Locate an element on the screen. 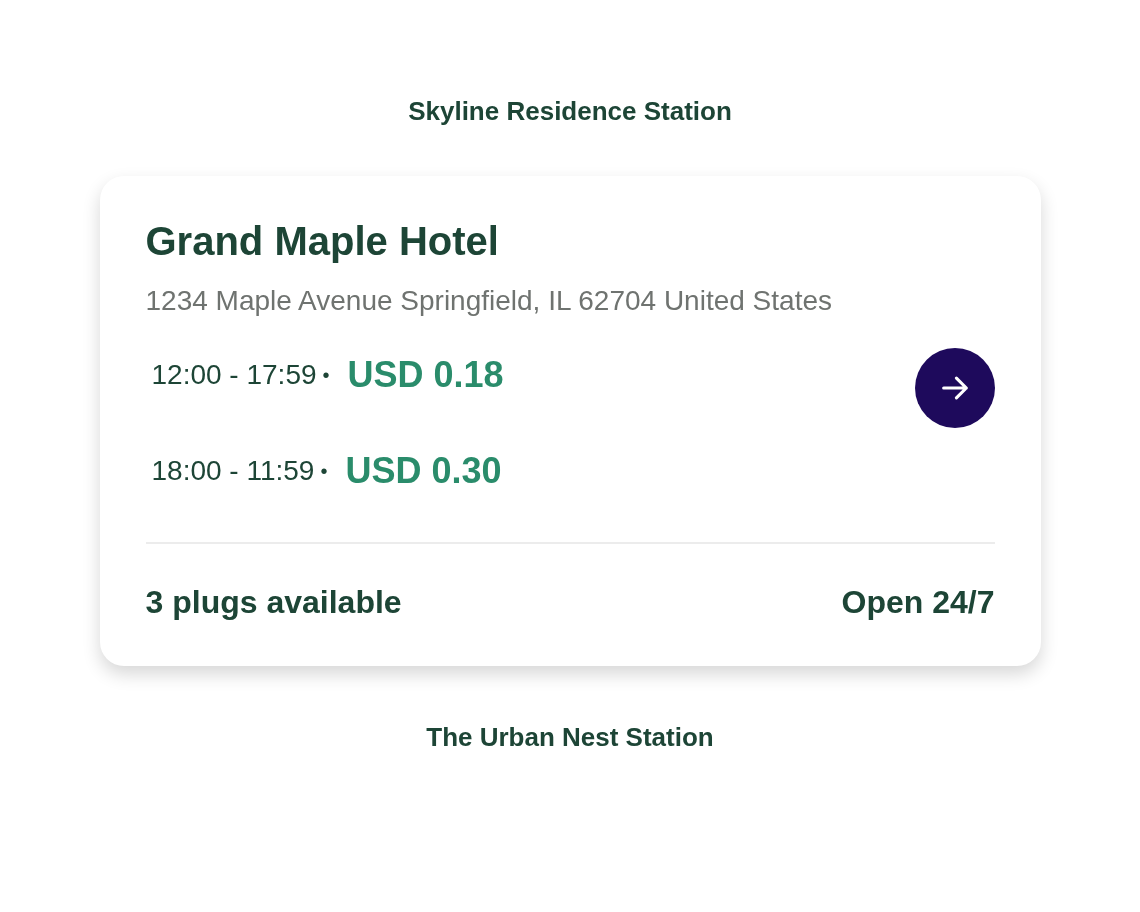 This screenshot has width=1140, height=912. hotel-address: 1234 Maple Avenue Springfield, IL 62704 United States is located at coordinates (489, 301).